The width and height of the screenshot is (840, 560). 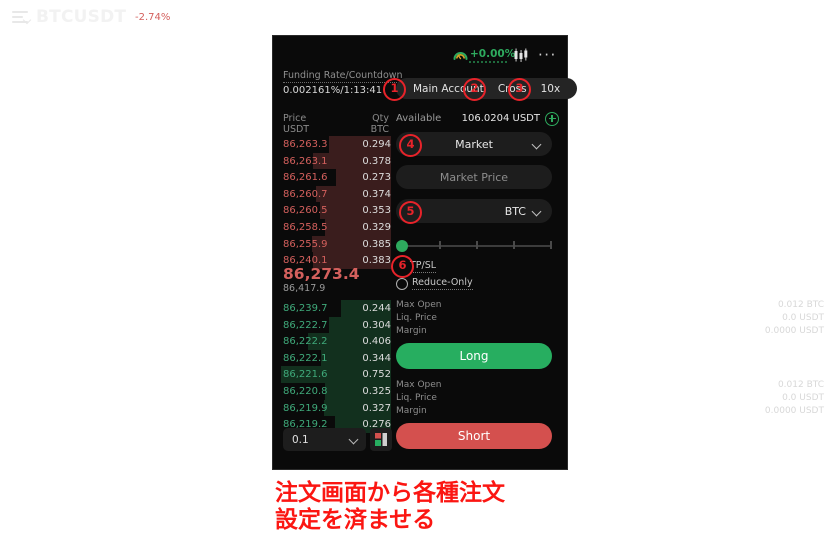 I want to click on orderbook-price: 86,222.7, so click(x=305, y=325).